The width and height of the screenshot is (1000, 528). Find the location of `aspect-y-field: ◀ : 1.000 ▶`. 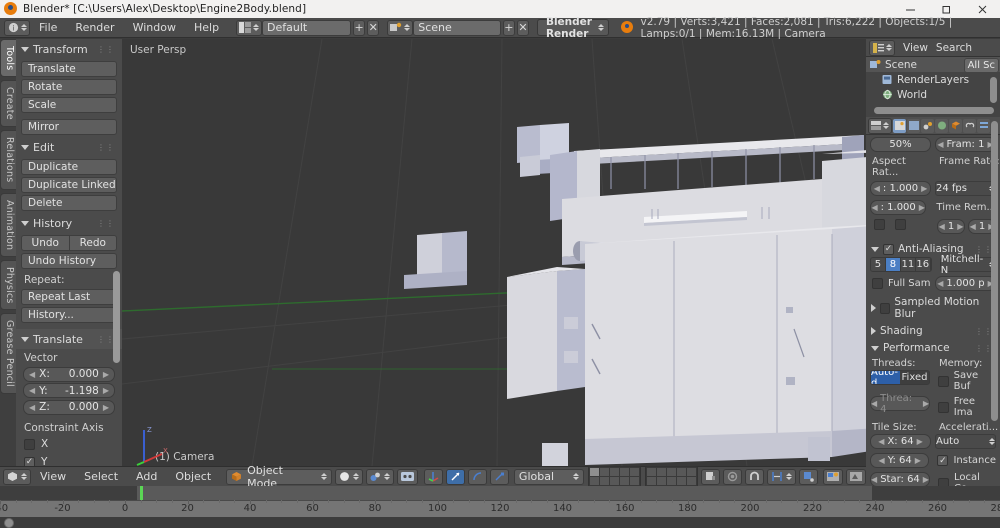

aspect-y-field: ◀ : 1.000 ▶ is located at coordinates (898, 207).